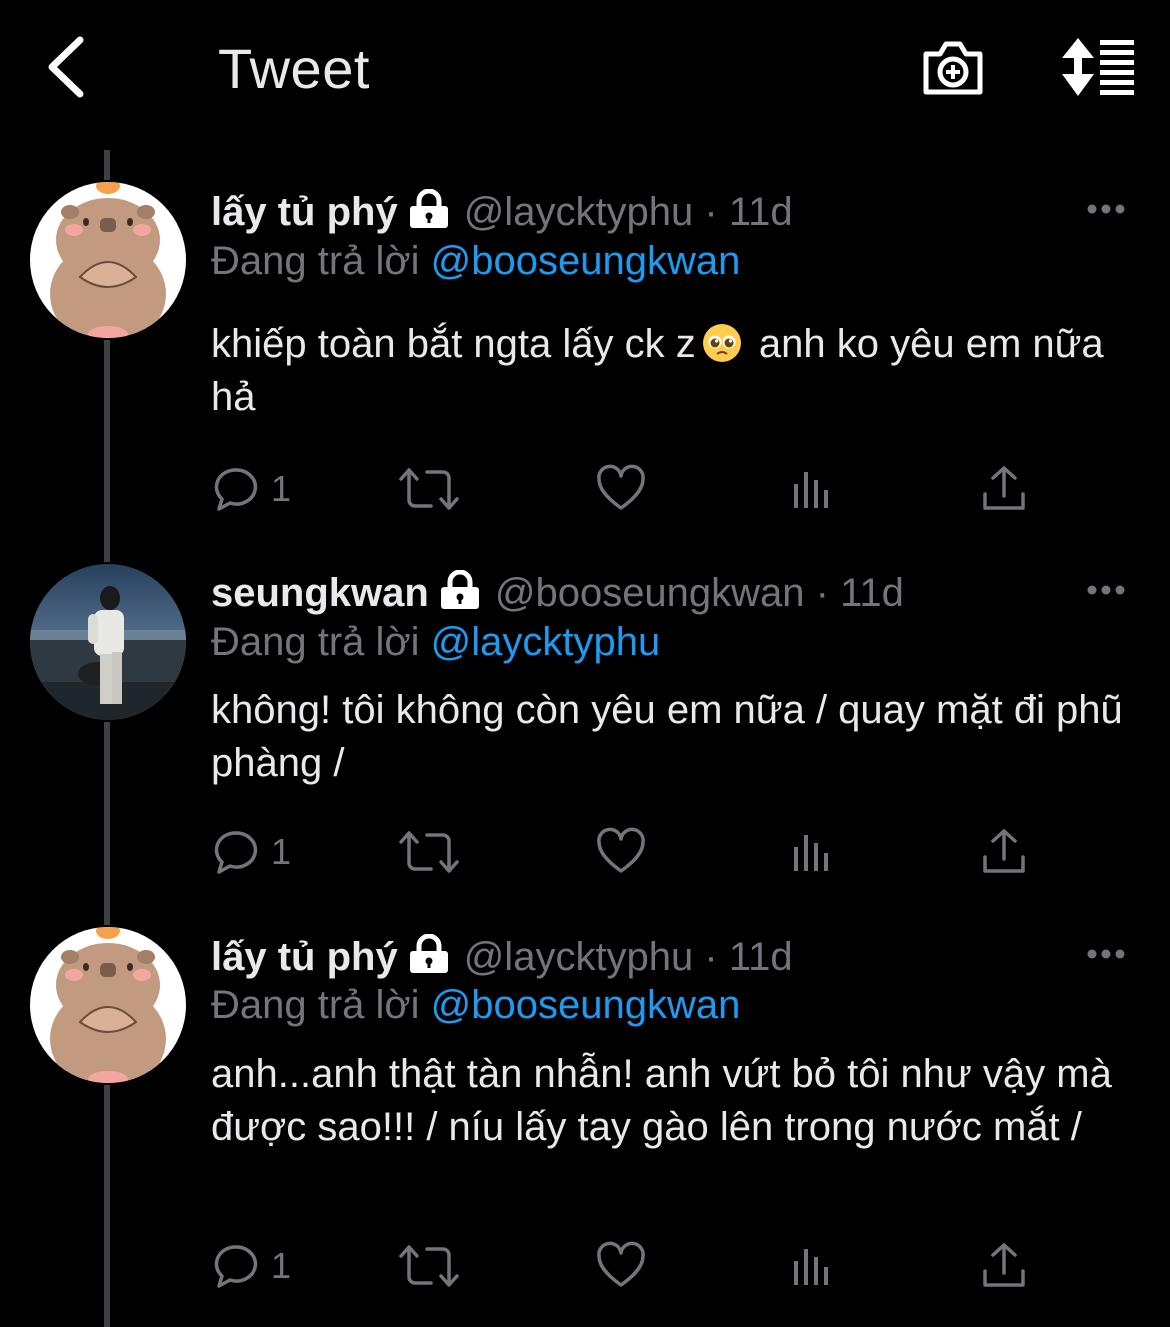  I want to click on sort-icon, so click(1097, 67).